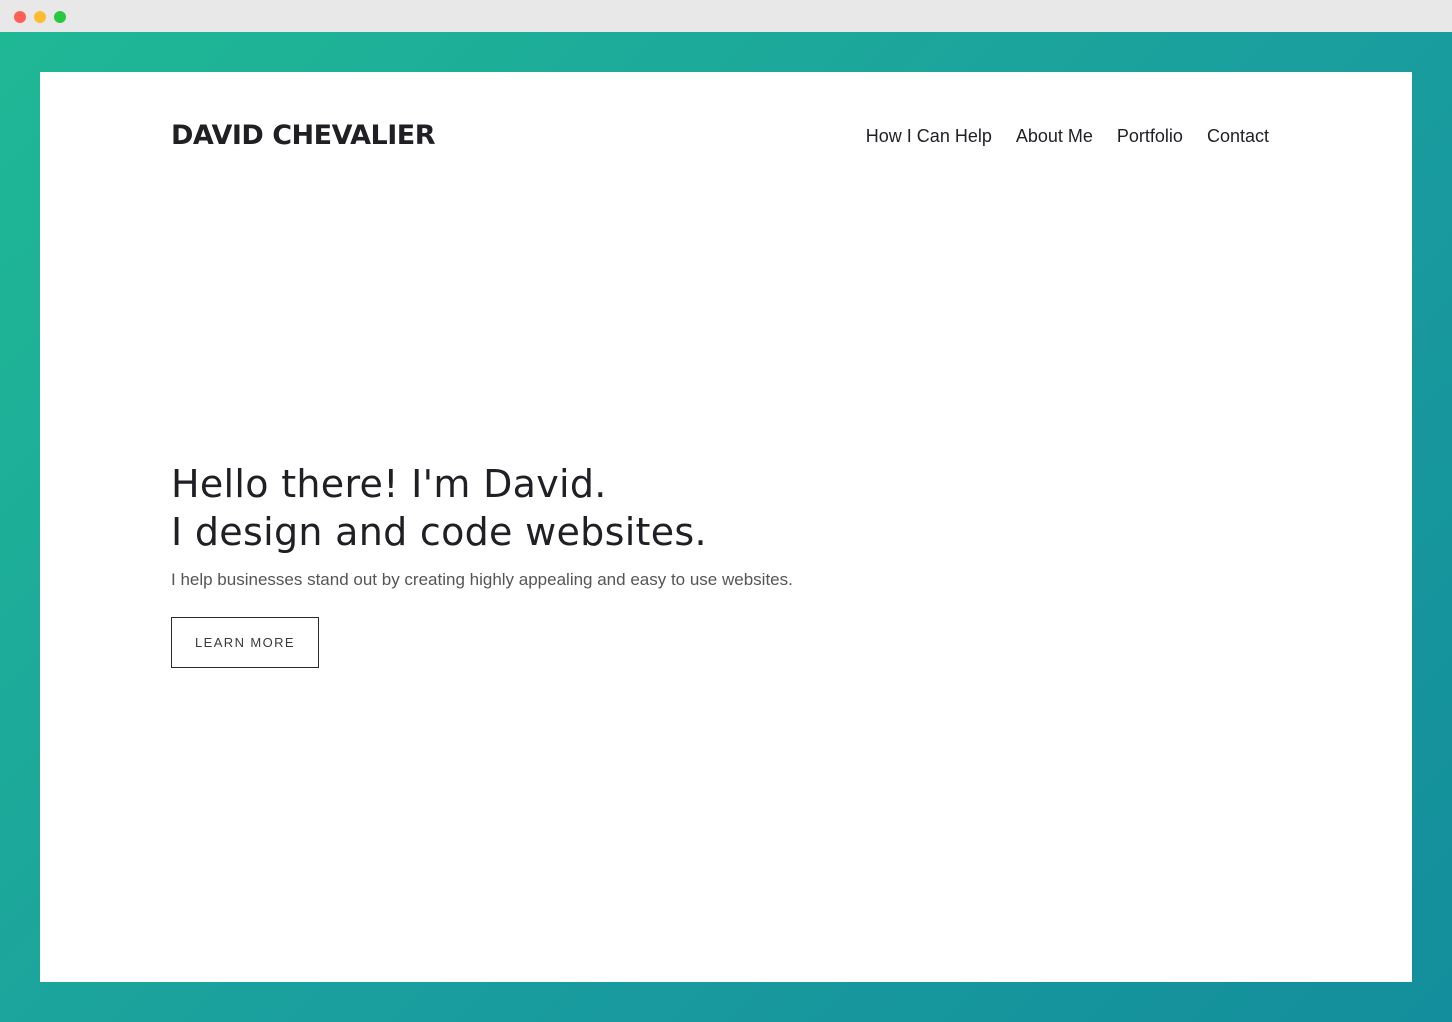 Image resolution: width=1452 pixels, height=1022 pixels. What do you see at coordinates (726, 16) in the screenshot?
I see `window-titlebar` at bounding box center [726, 16].